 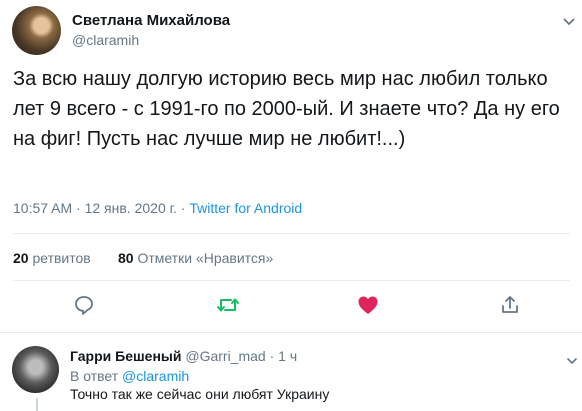 I want to click on tweet-stats: 20 ретвитов 80 Отметки «Нравится», so click(x=143, y=258).